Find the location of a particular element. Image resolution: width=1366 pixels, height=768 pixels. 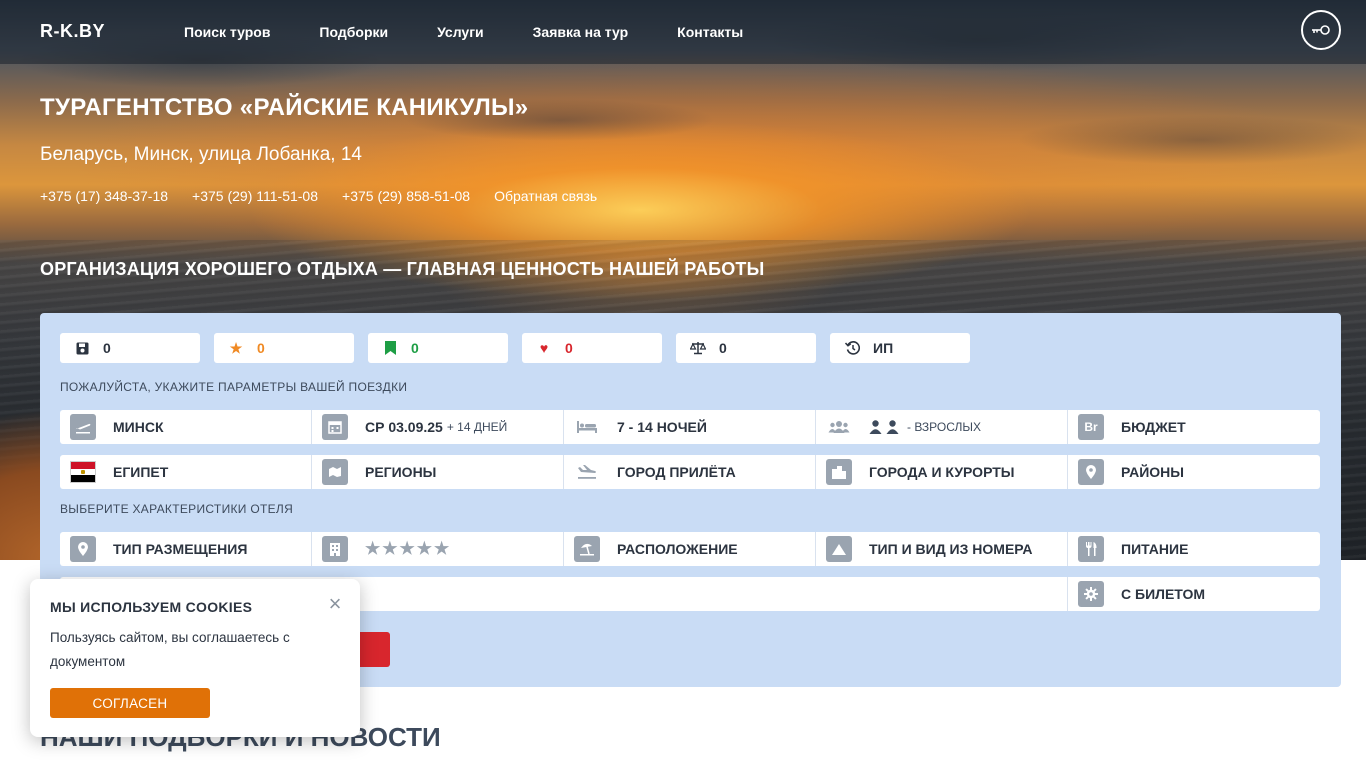

arrival-city-field: ГОРОД ПРИЛЁТА is located at coordinates (690, 472).